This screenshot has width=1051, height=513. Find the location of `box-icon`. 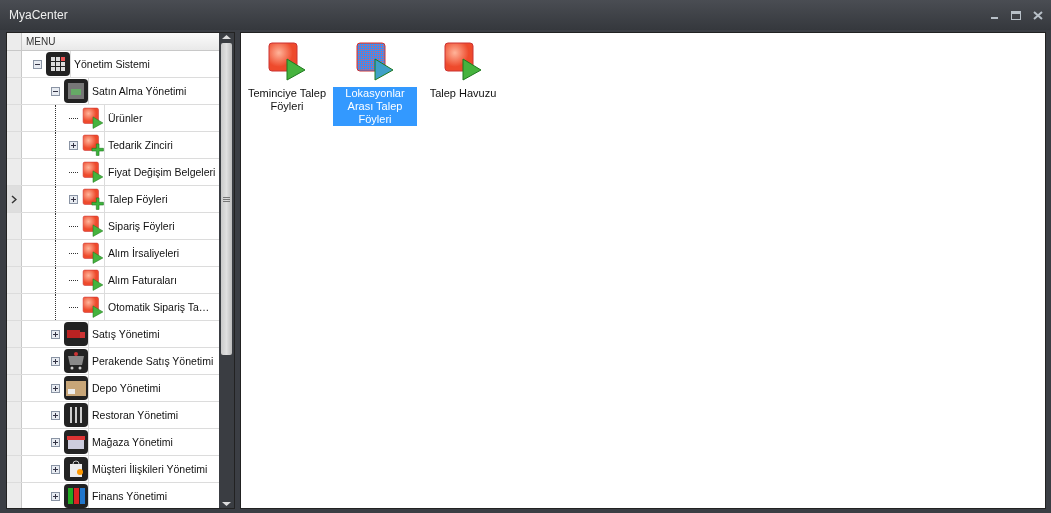

box-icon is located at coordinates (76, 388).